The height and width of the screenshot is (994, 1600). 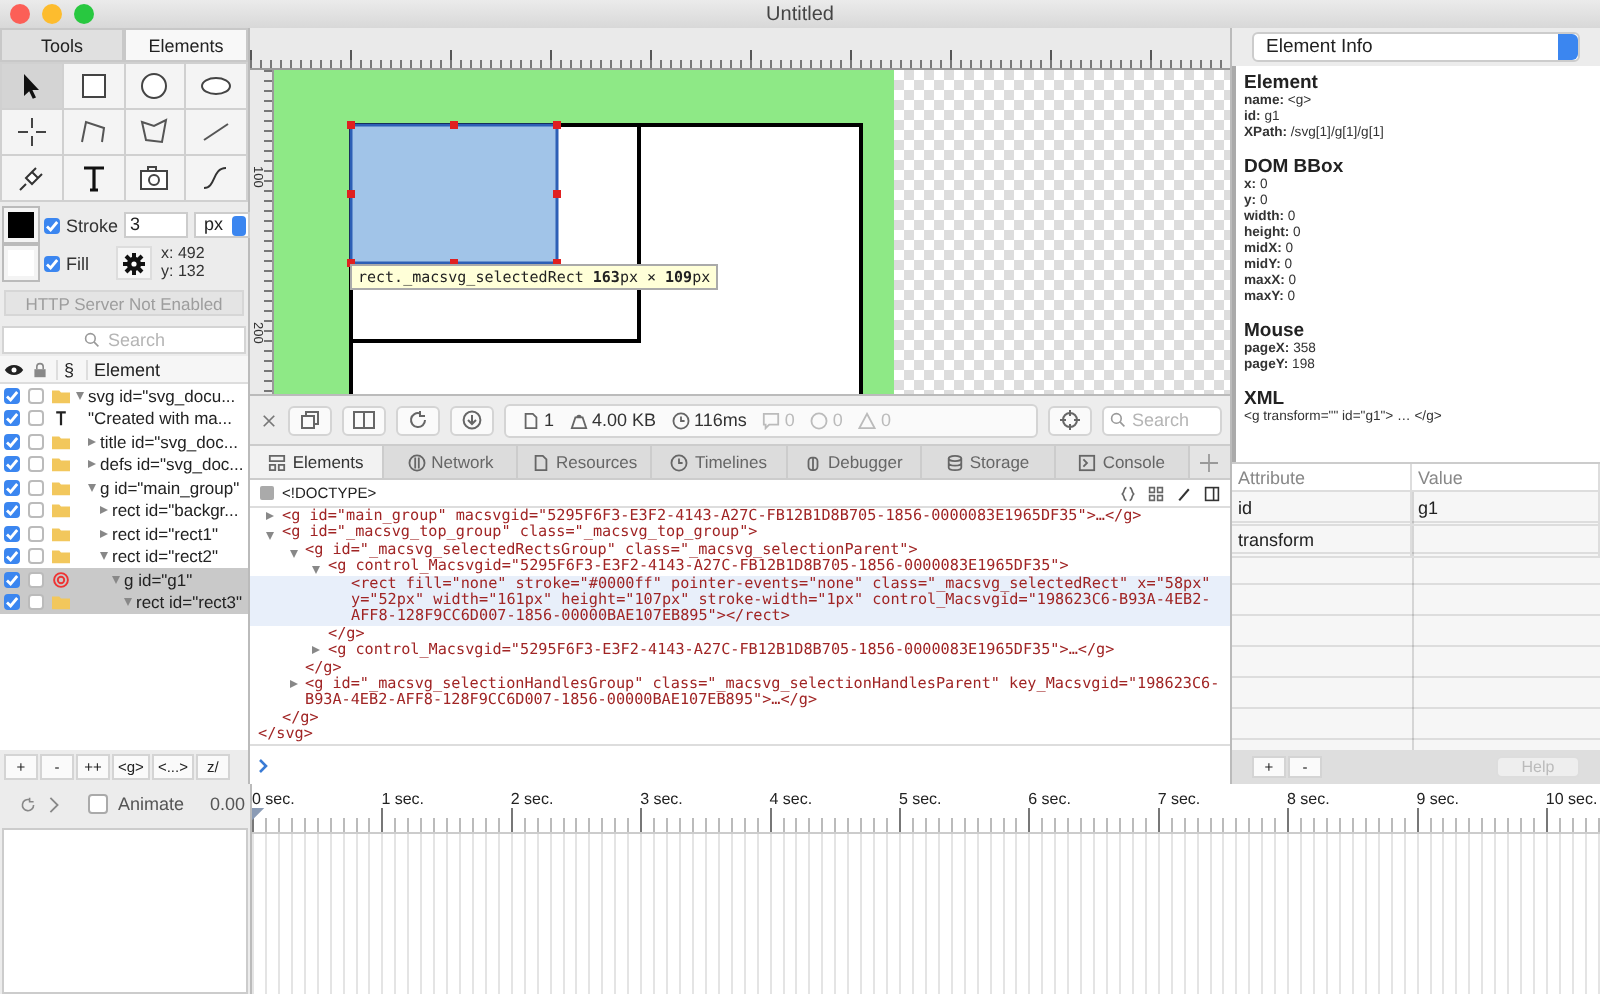 What do you see at coordinates (720, 462) in the screenshot?
I see `devtools-tab: Timelines` at bounding box center [720, 462].